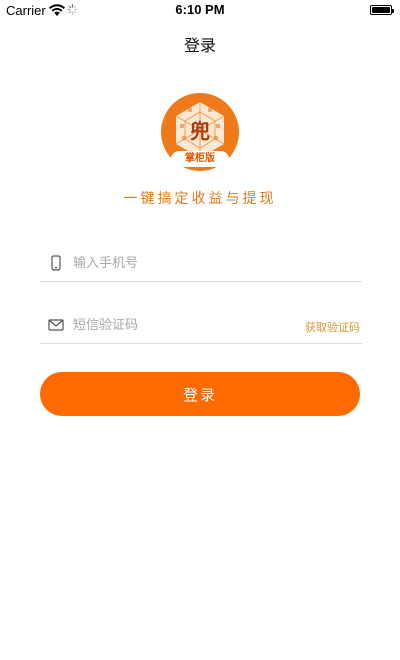 The image size is (400, 660). I want to click on sms-code-field: 获取验证码, so click(201, 326).